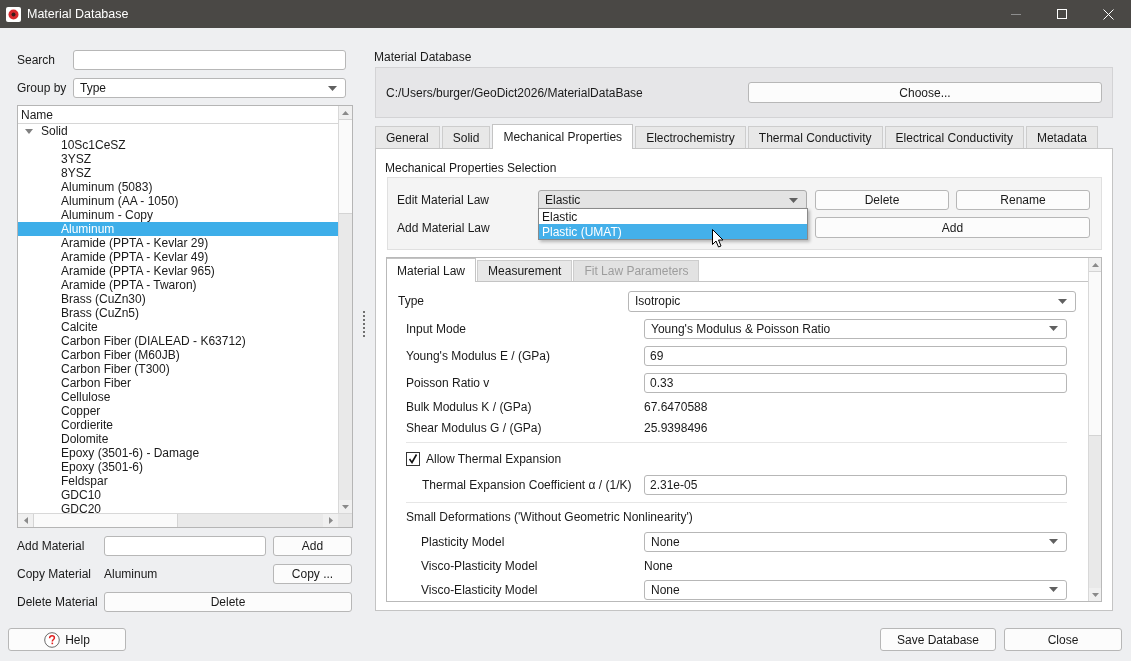  Describe the element at coordinates (178, 299) in the screenshot. I see `tree-item: Brass (CuZn30)` at that location.